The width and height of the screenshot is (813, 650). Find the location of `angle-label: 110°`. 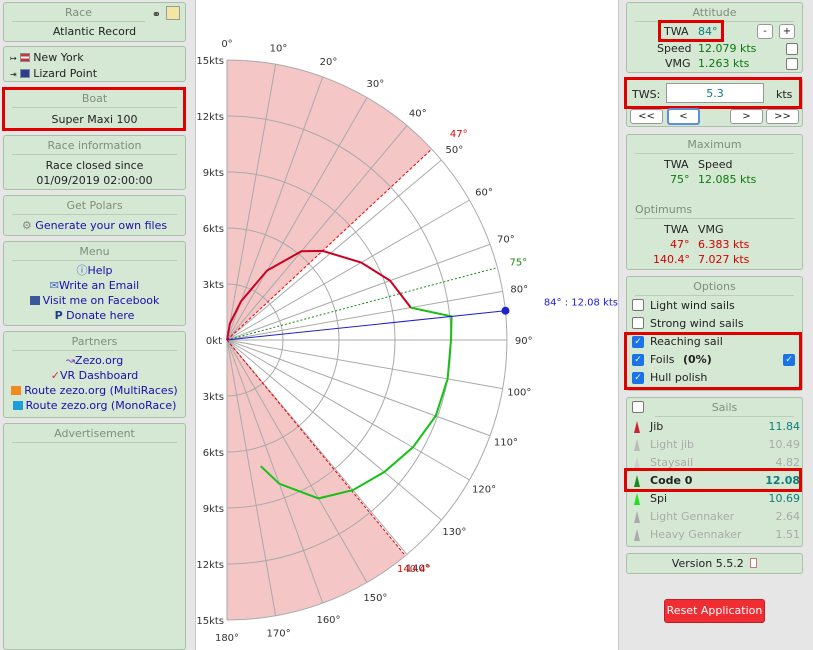

angle-label: 110° is located at coordinates (506, 443).